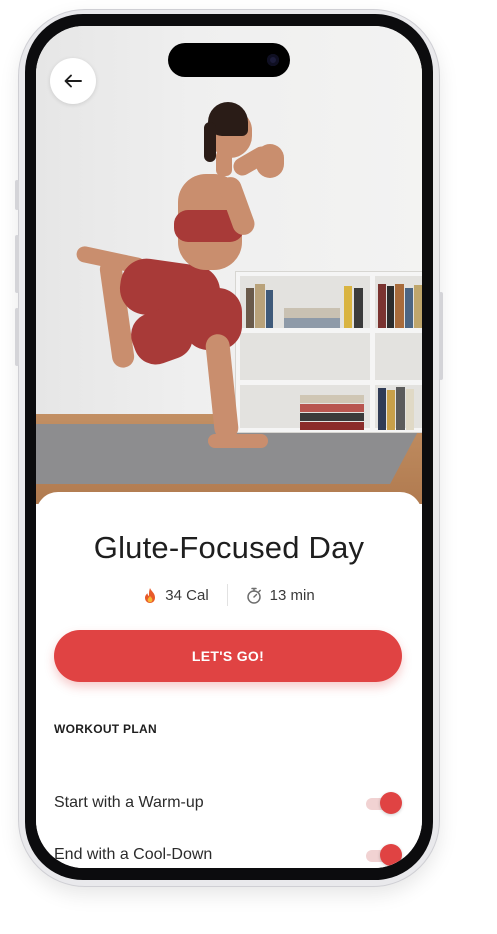 The image size is (497, 934). What do you see at coordinates (273, 60) in the screenshot?
I see `camera-icon` at bounding box center [273, 60].